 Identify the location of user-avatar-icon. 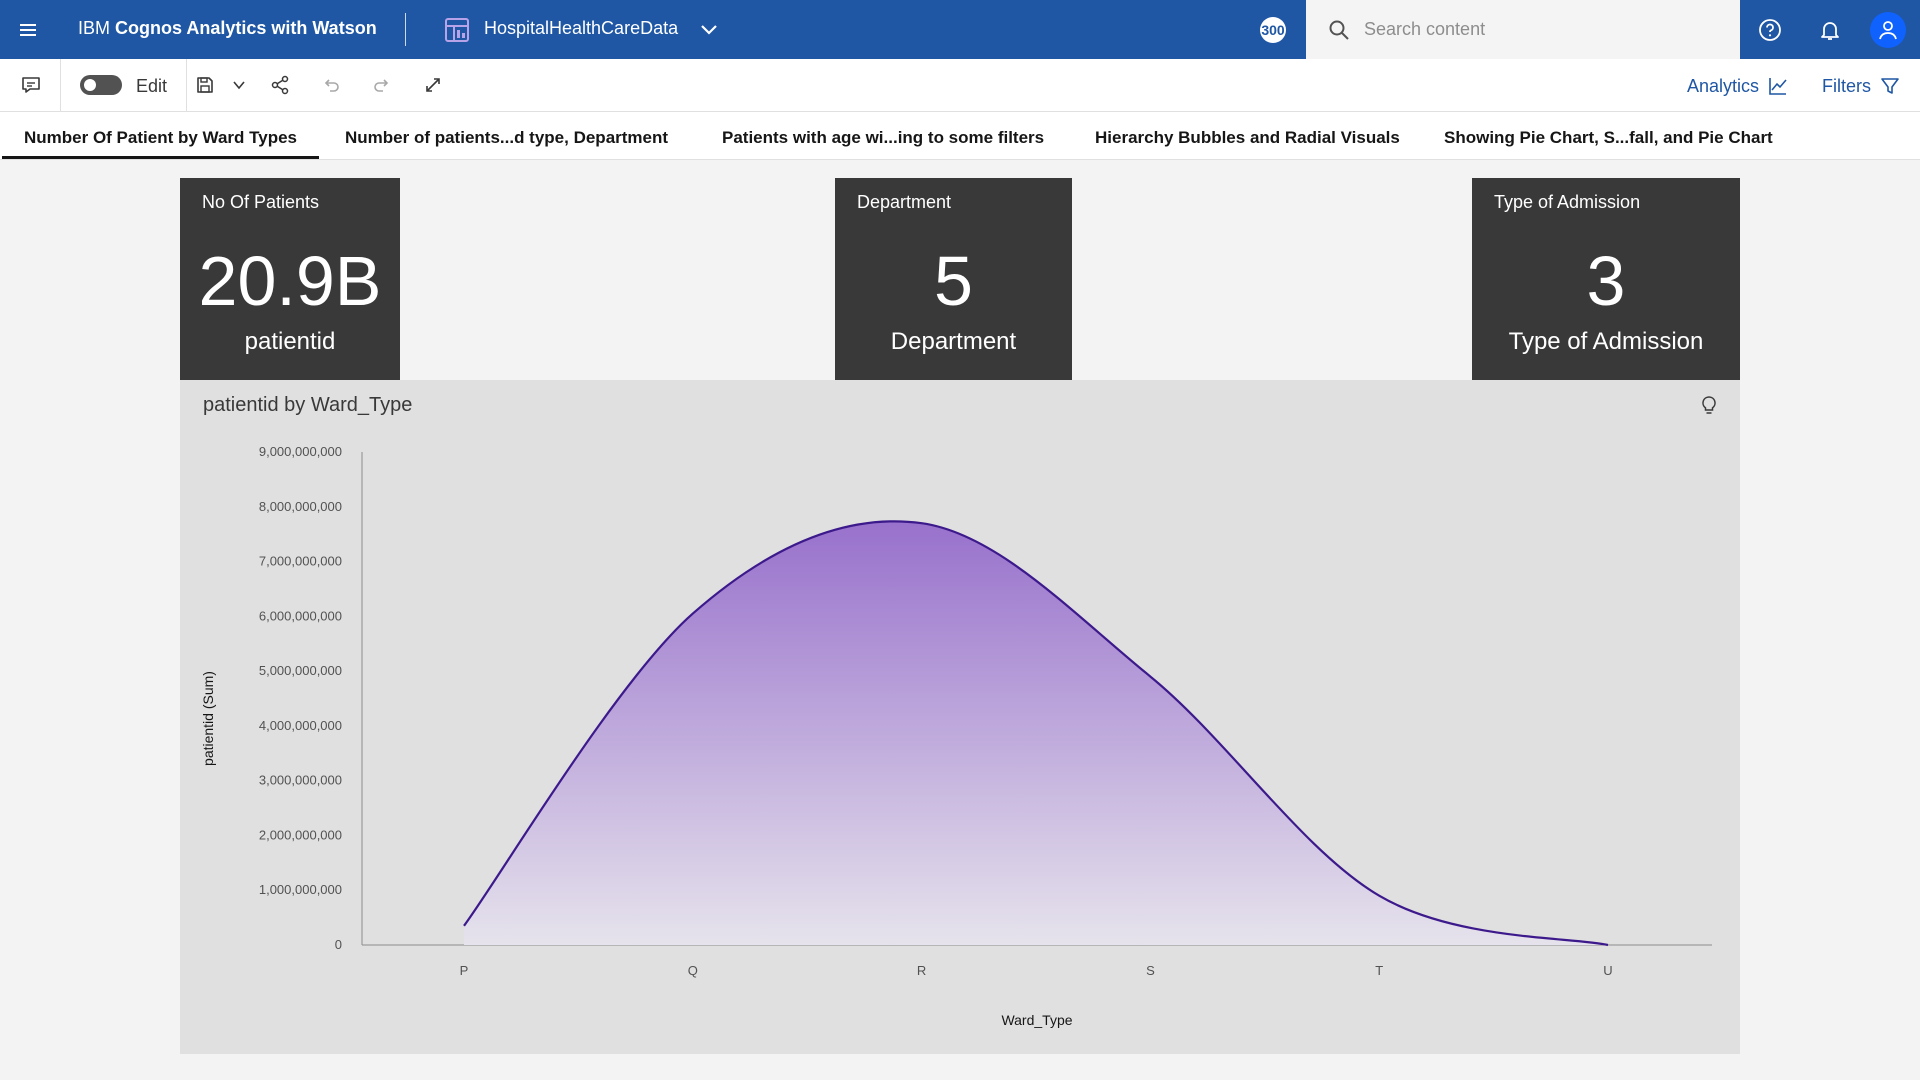
(1888, 30).